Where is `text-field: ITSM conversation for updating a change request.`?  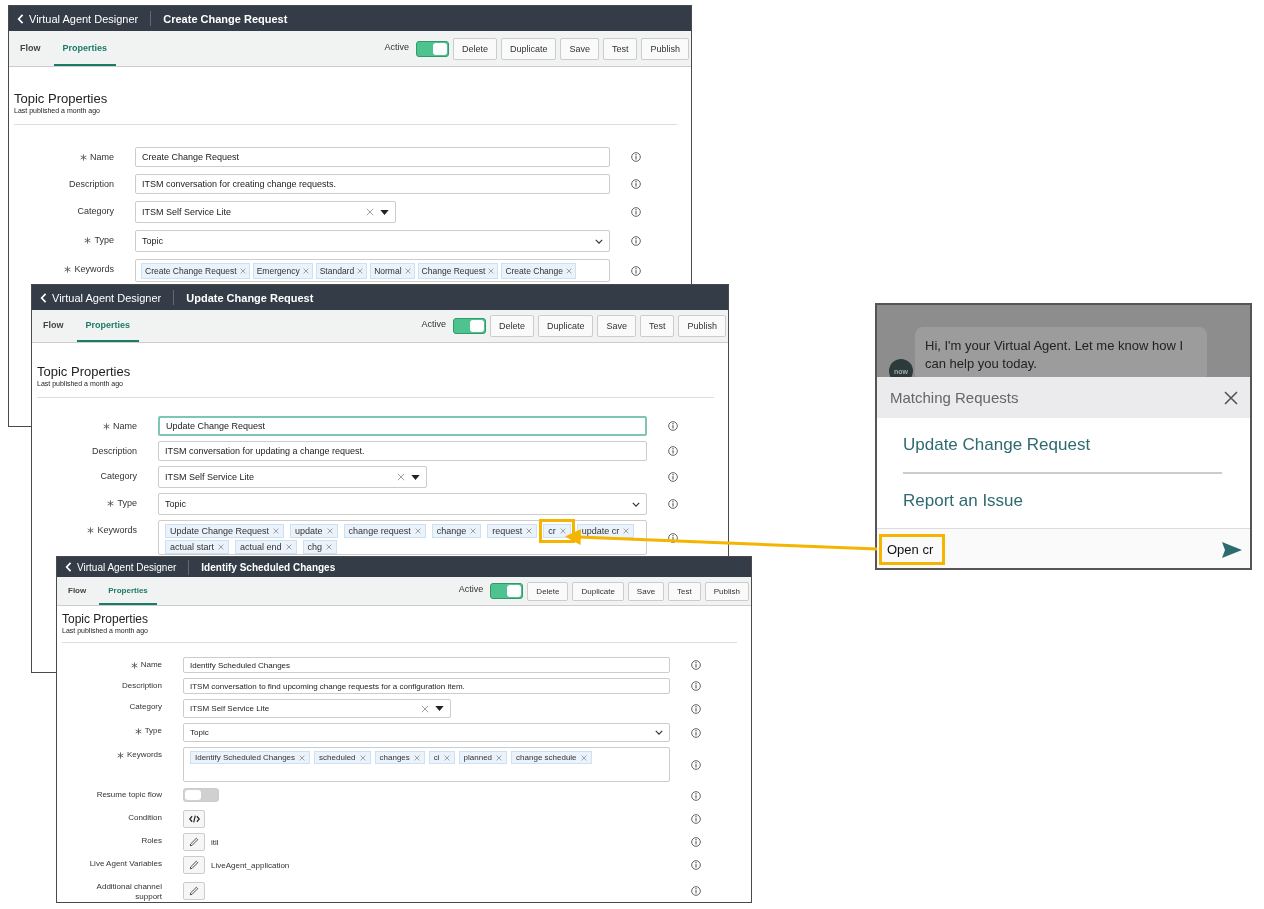 text-field: ITSM conversation for updating a change request. is located at coordinates (402, 451).